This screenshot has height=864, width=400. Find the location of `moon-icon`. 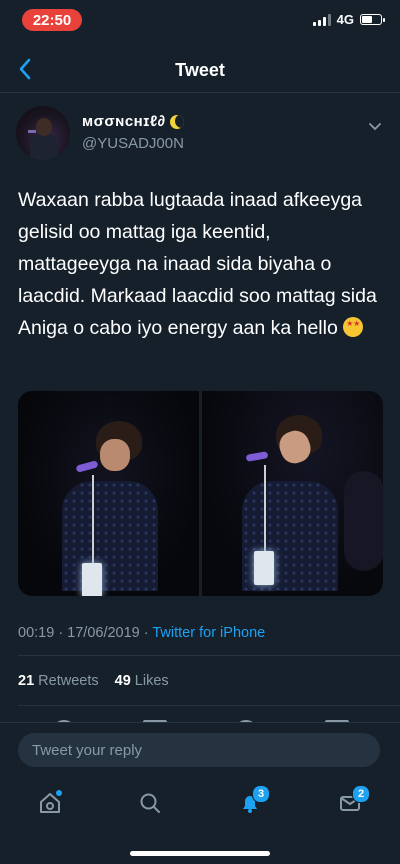

moon-icon is located at coordinates (176, 121).